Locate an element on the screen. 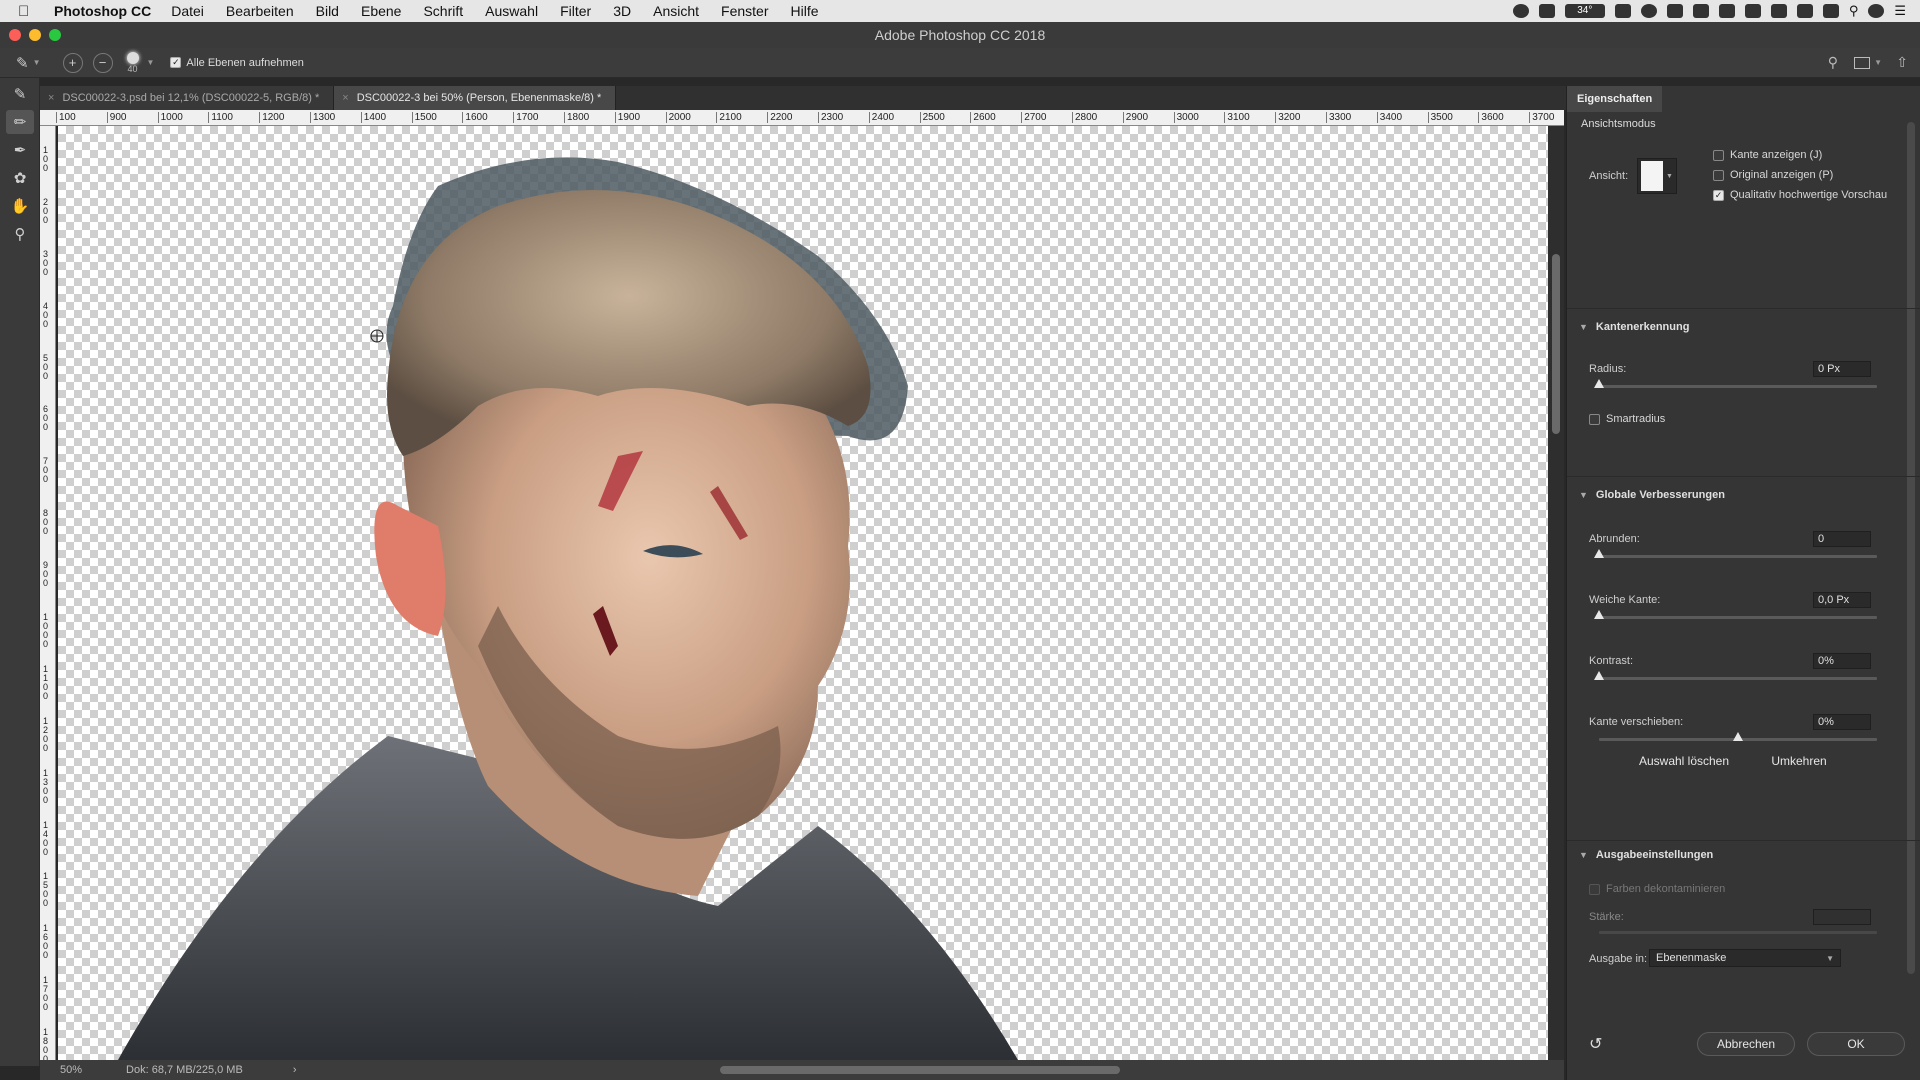 The height and width of the screenshot is (1080, 1920). contrast-slider-track is located at coordinates (1738, 678).